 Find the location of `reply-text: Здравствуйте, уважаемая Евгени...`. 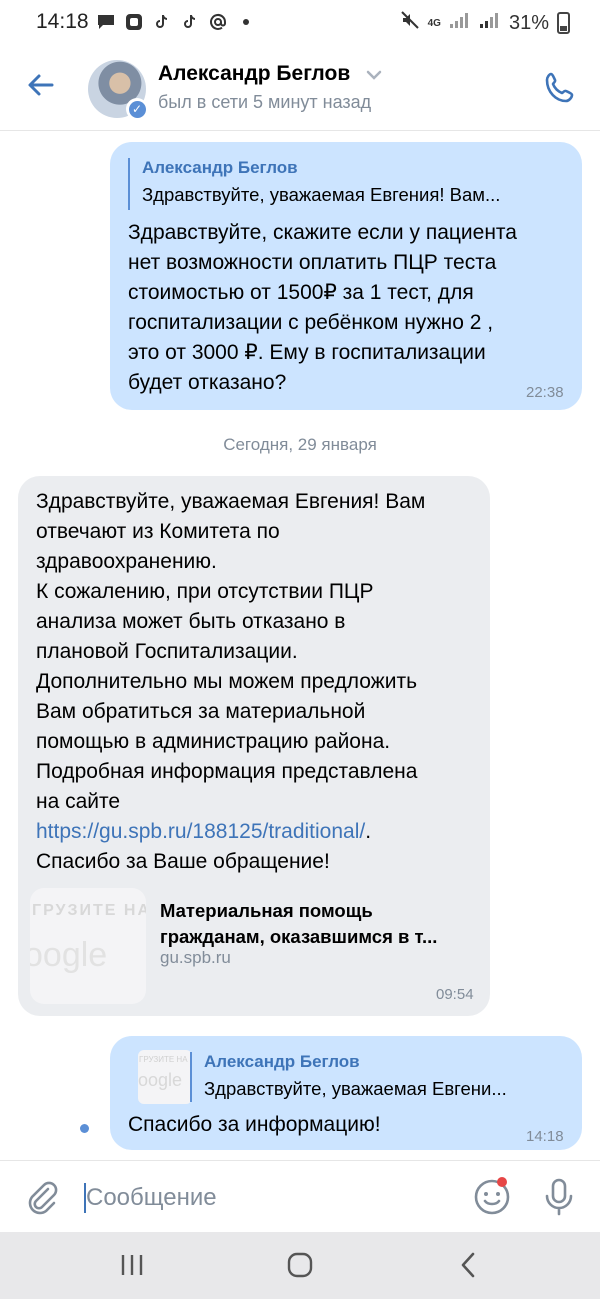

reply-text: Здравствуйте, уважаемая Евгени... is located at coordinates (355, 1088).